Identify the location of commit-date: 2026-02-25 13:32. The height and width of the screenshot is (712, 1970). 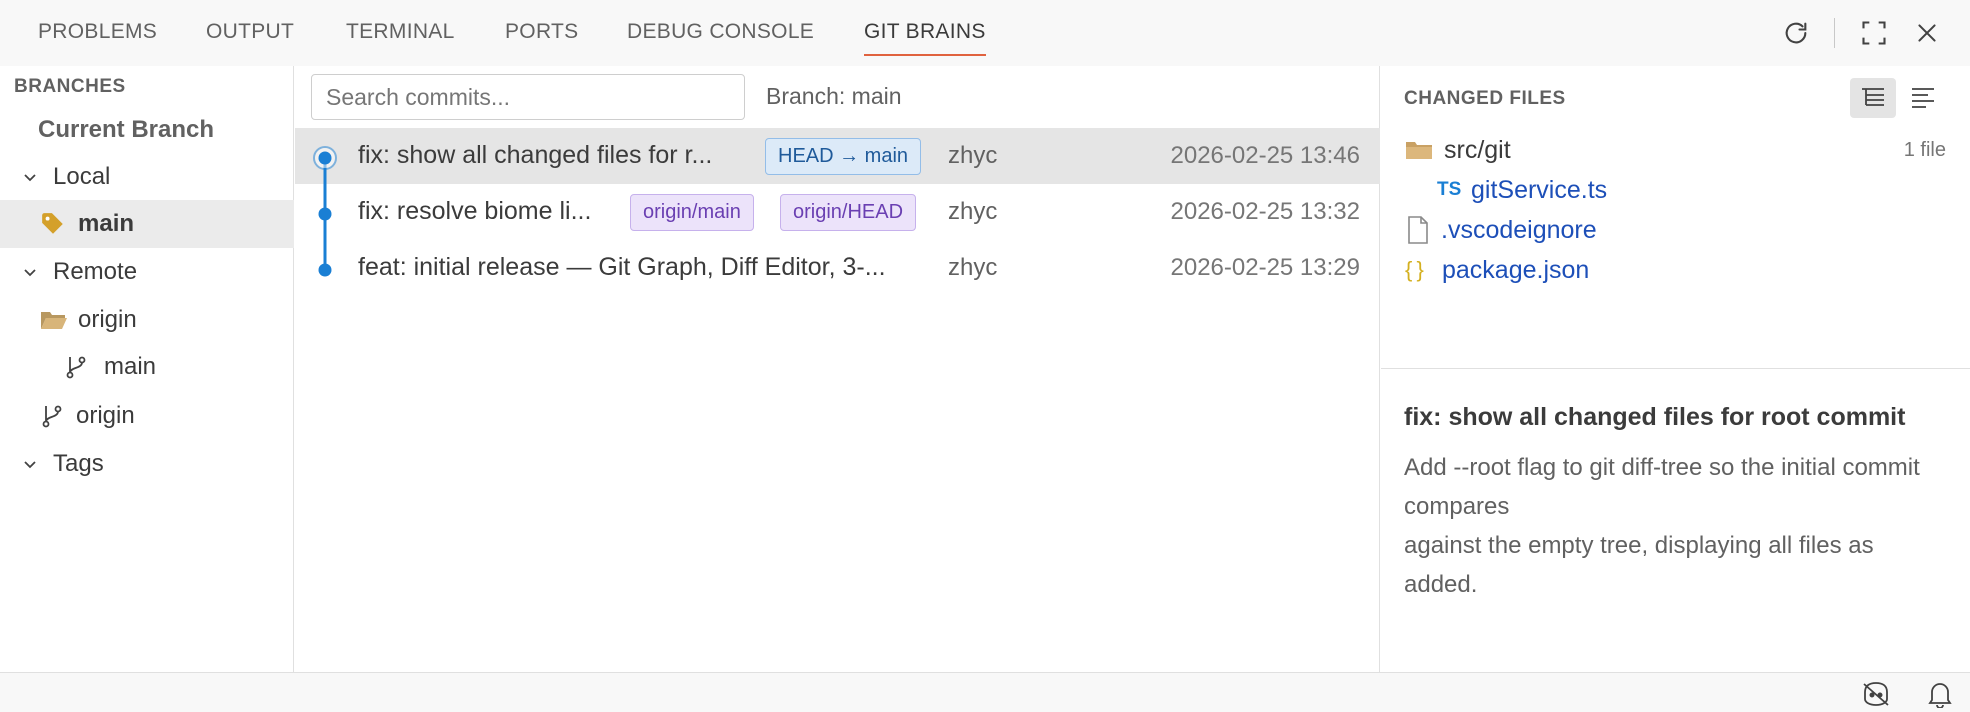
(1265, 211).